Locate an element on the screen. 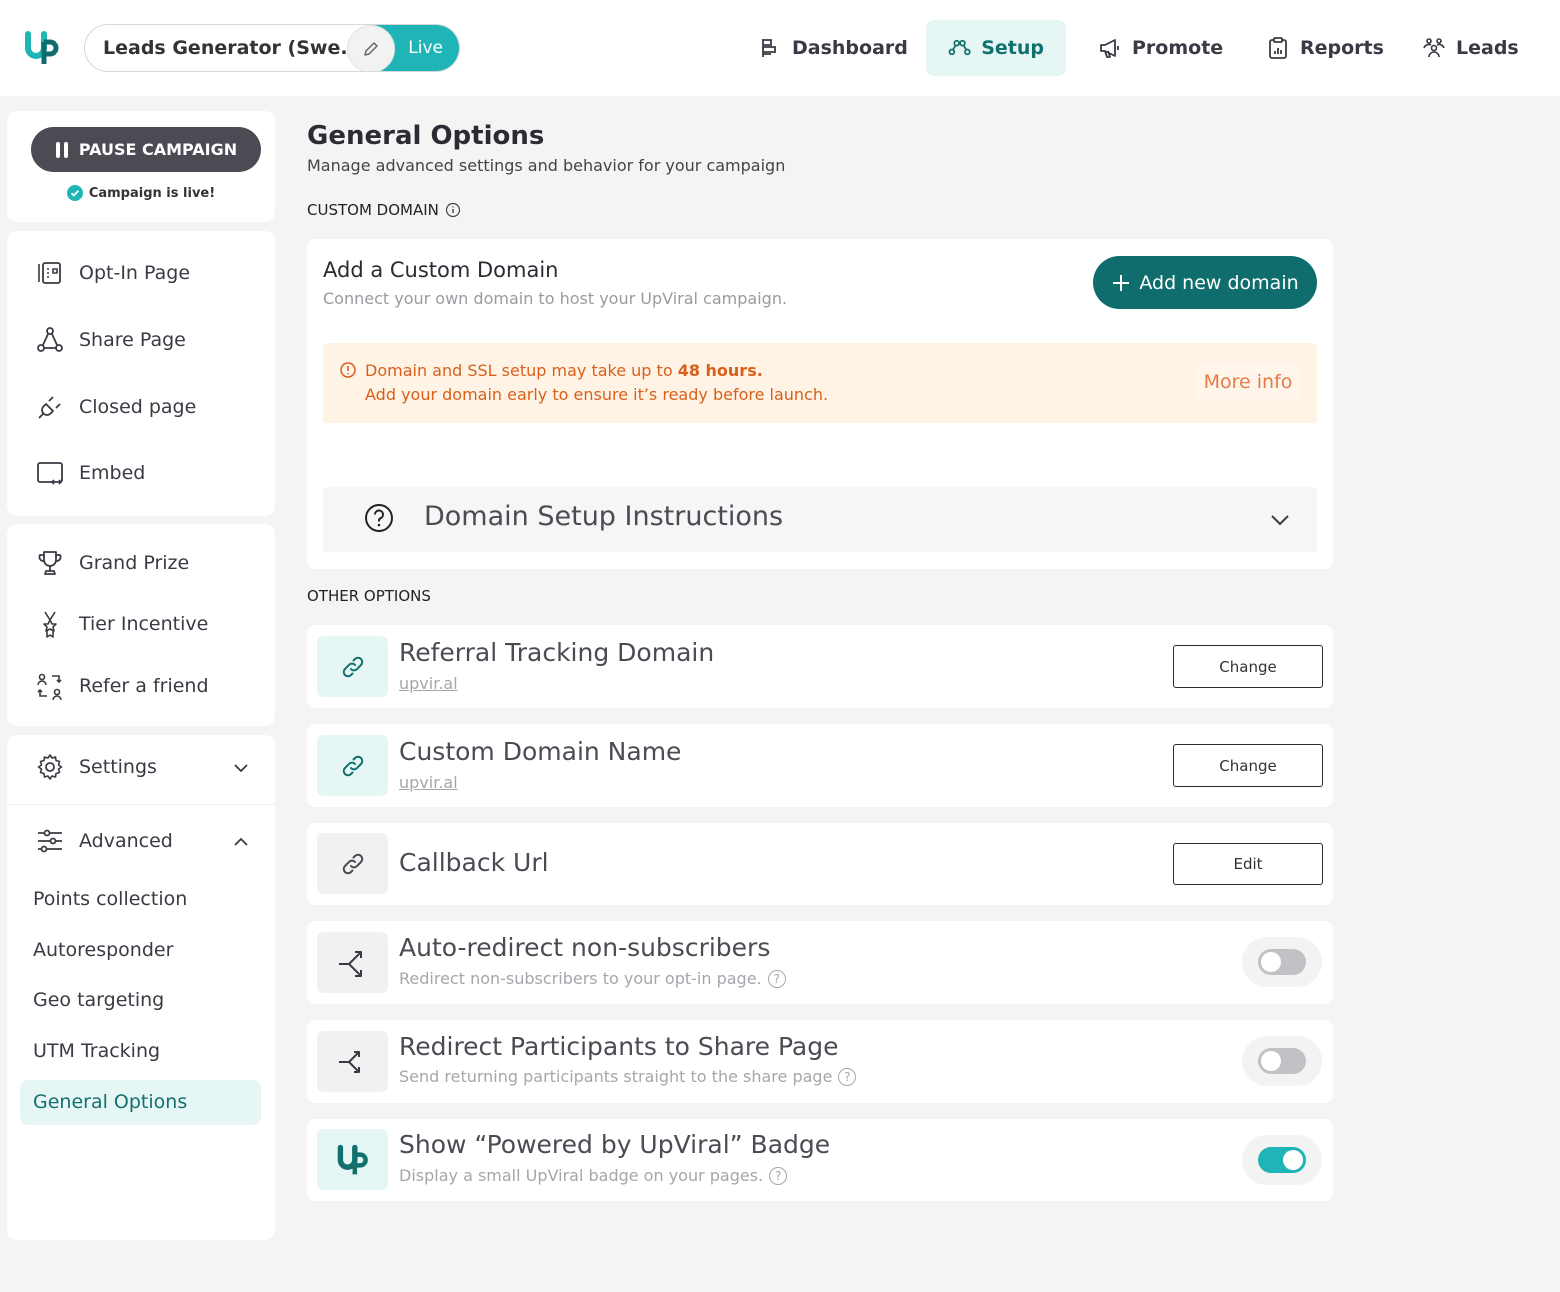 Image resolution: width=1560 pixels, height=1292 pixels. status-text: Campaign is live! is located at coordinates (152, 193).